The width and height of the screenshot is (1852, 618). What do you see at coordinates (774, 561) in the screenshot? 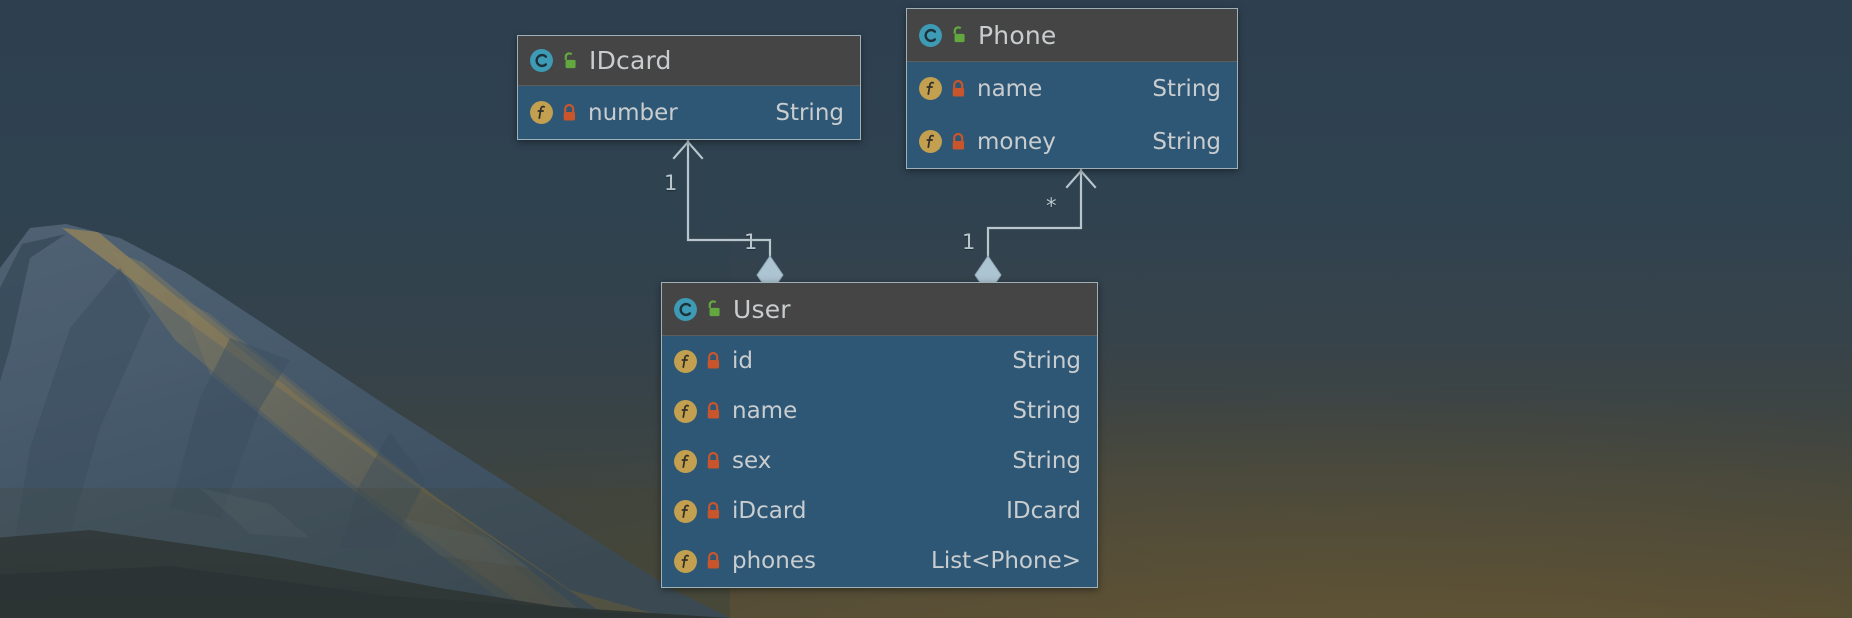
I see `uml-field-name: phones` at bounding box center [774, 561].